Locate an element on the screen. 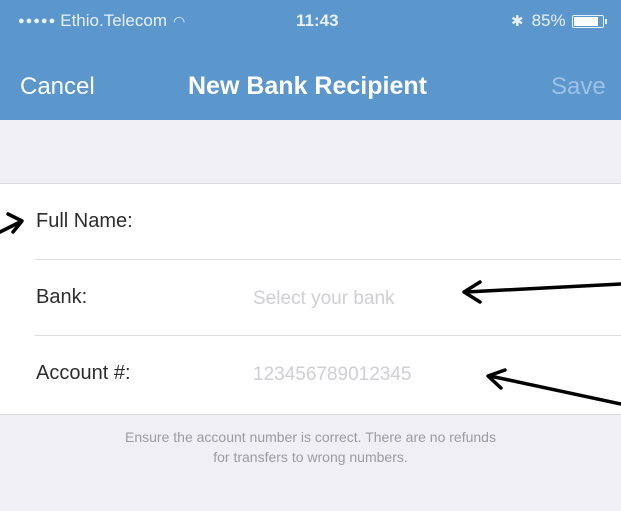 This screenshot has height=511, width=621. note-line-2: for transfers to wrong numbers. is located at coordinates (310, 457).